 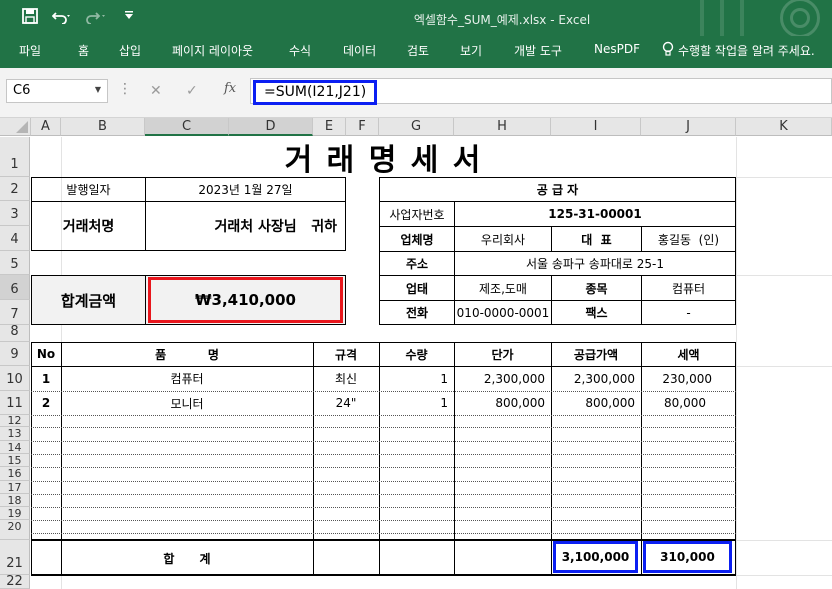 I want to click on business-label: 업태, so click(x=417, y=288).